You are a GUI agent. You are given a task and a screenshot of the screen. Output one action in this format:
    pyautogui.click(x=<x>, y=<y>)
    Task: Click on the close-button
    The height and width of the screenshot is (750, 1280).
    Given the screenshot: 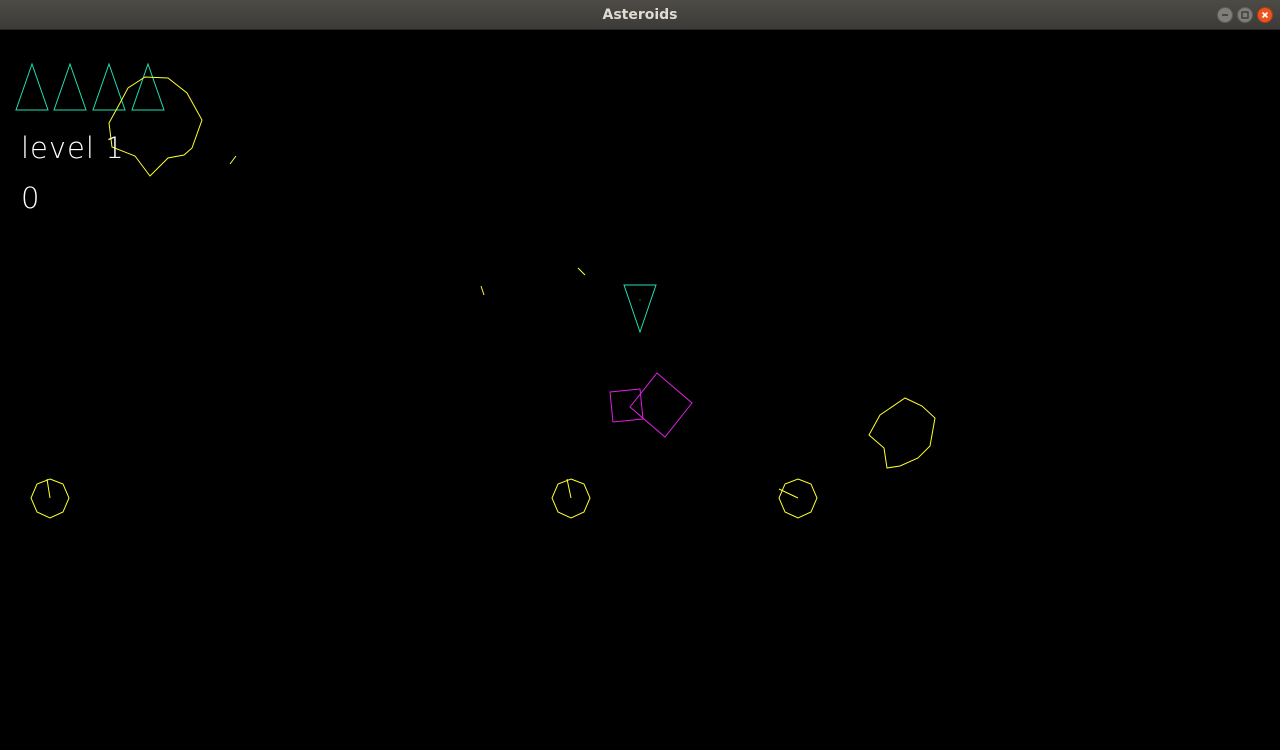 What is the action you would take?
    pyautogui.click(x=1265, y=15)
    